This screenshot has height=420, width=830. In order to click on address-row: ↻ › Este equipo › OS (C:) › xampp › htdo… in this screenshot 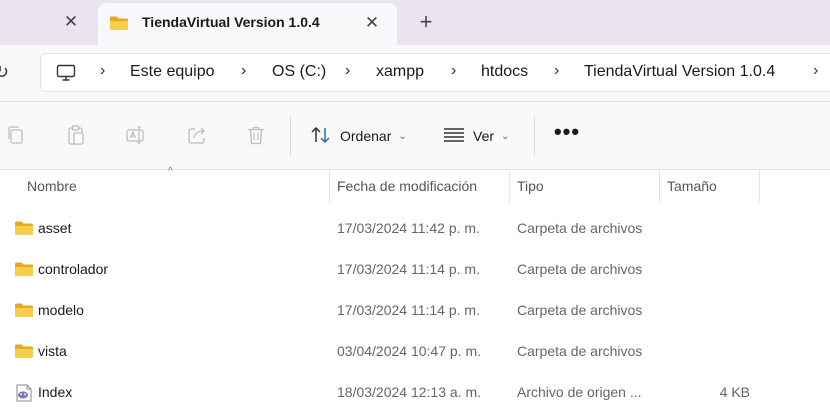, I will do `click(415, 73)`.